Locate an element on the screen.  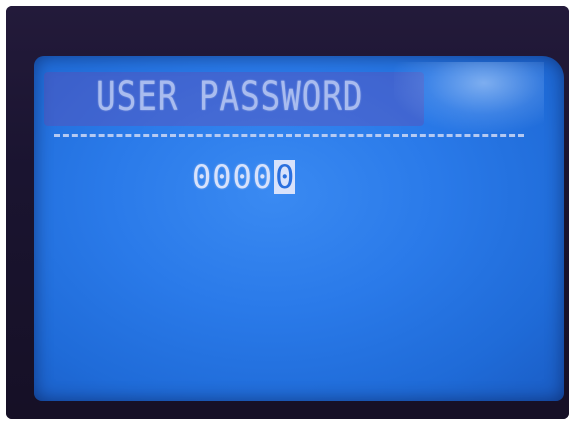
password-cursor-digit: 0 is located at coordinates (285, 177).